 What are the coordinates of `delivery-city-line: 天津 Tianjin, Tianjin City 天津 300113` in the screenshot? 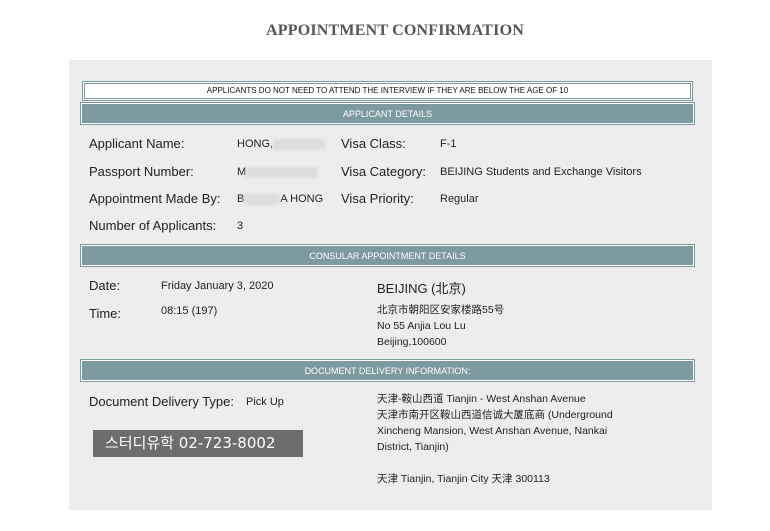 It's located at (463, 479).